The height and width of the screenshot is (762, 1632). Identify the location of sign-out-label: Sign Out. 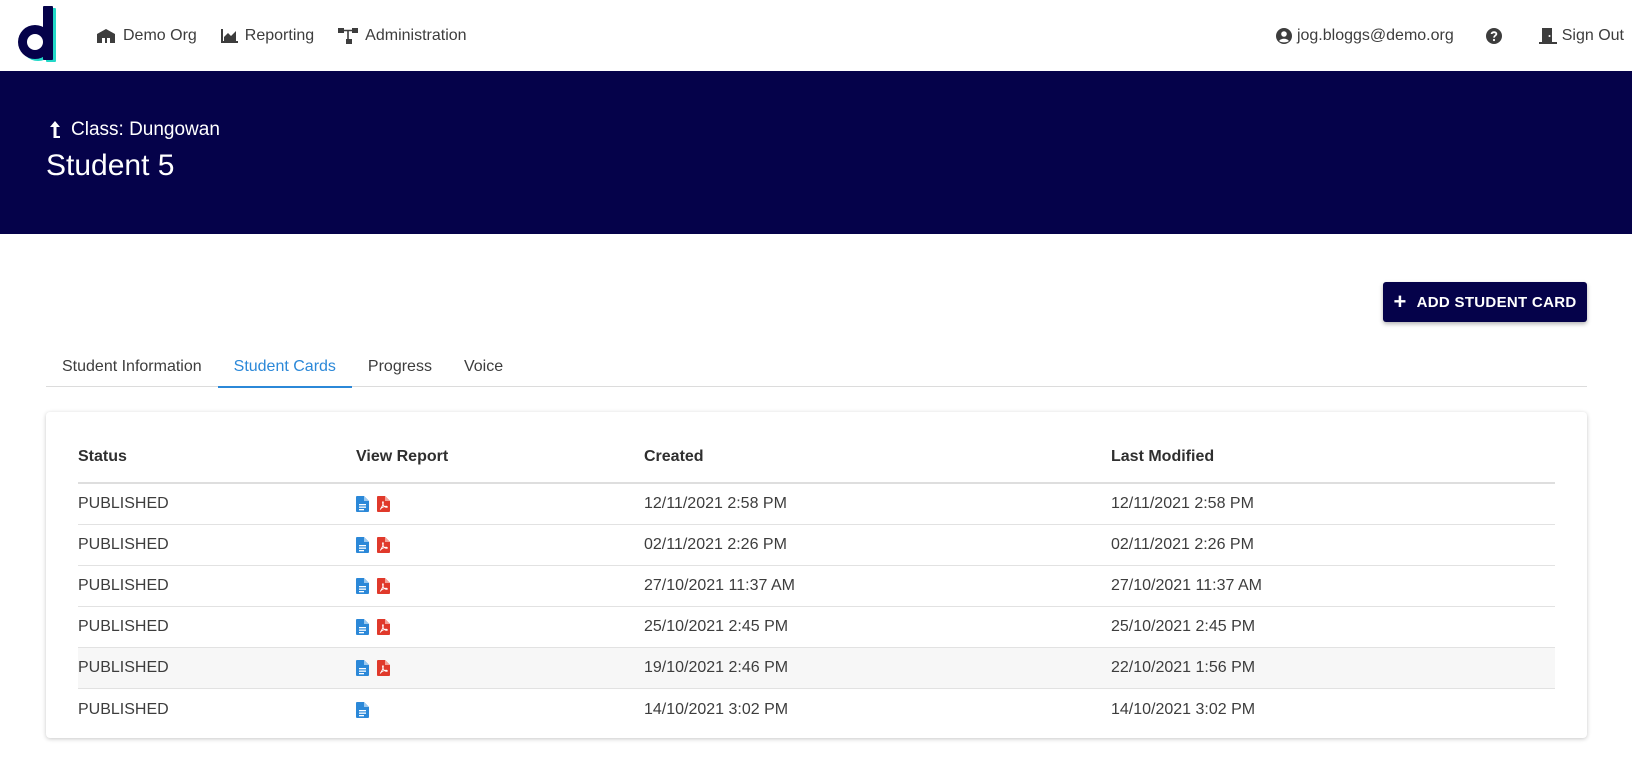
(1592, 35).